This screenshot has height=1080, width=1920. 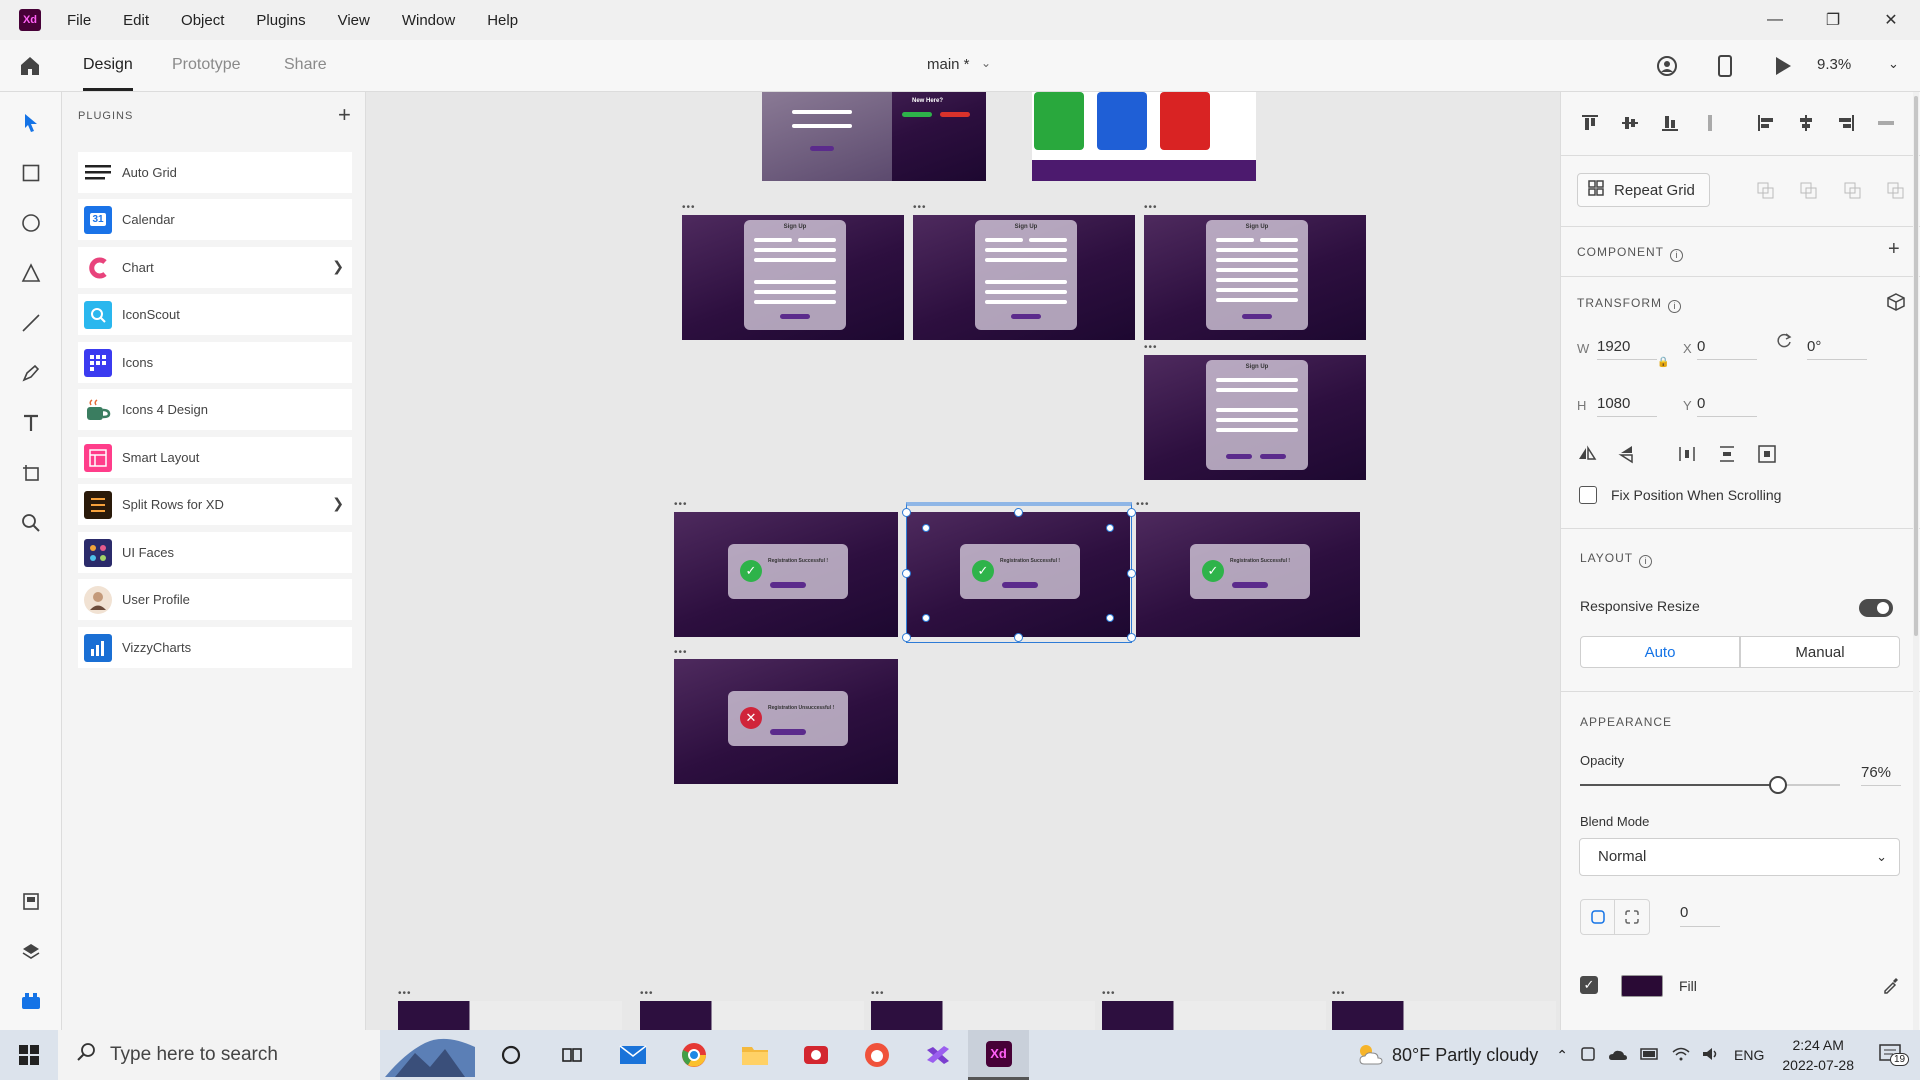 What do you see at coordinates (1681, 1055) in the screenshot?
I see `wifi-icon` at bounding box center [1681, 1055].